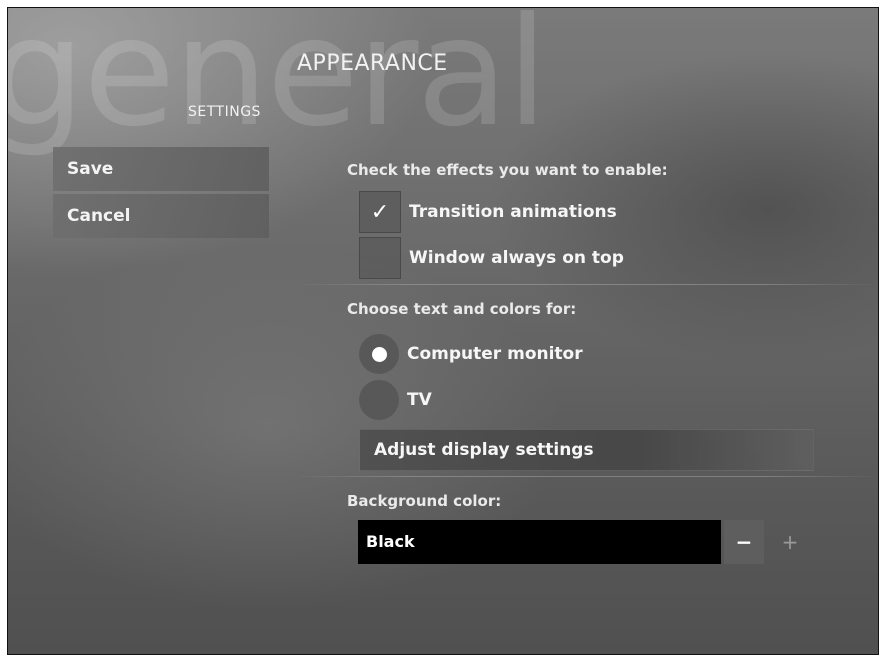  What do you see at coordinates (224, 112) in the screenshot?
I see `page-subtitle: SETTINGS` at bounding box center [224, 112].